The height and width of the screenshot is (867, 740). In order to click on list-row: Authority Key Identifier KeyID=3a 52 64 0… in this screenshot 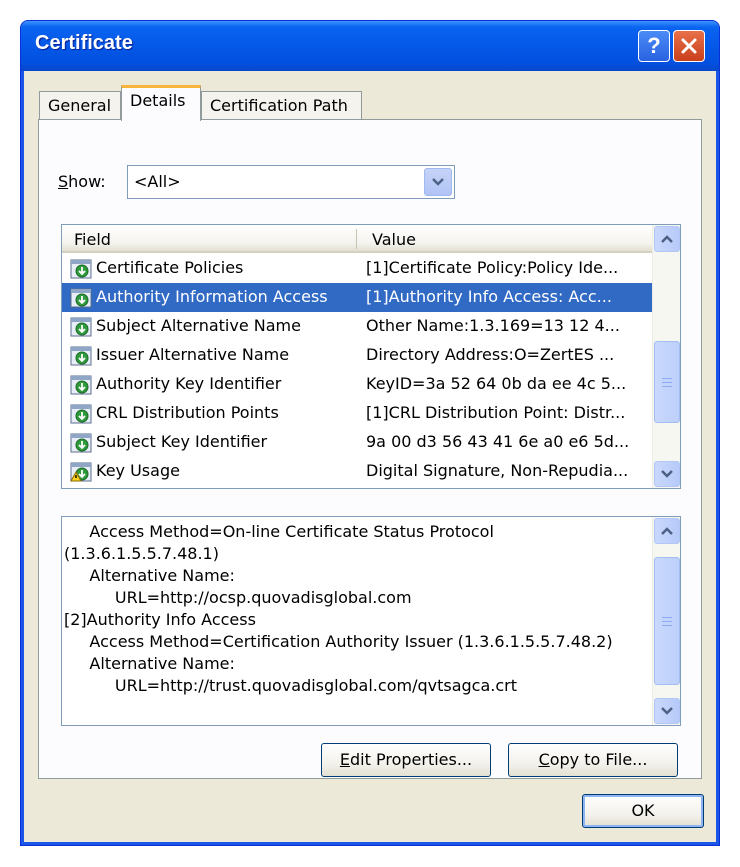, I will do `click(357, 384)`.